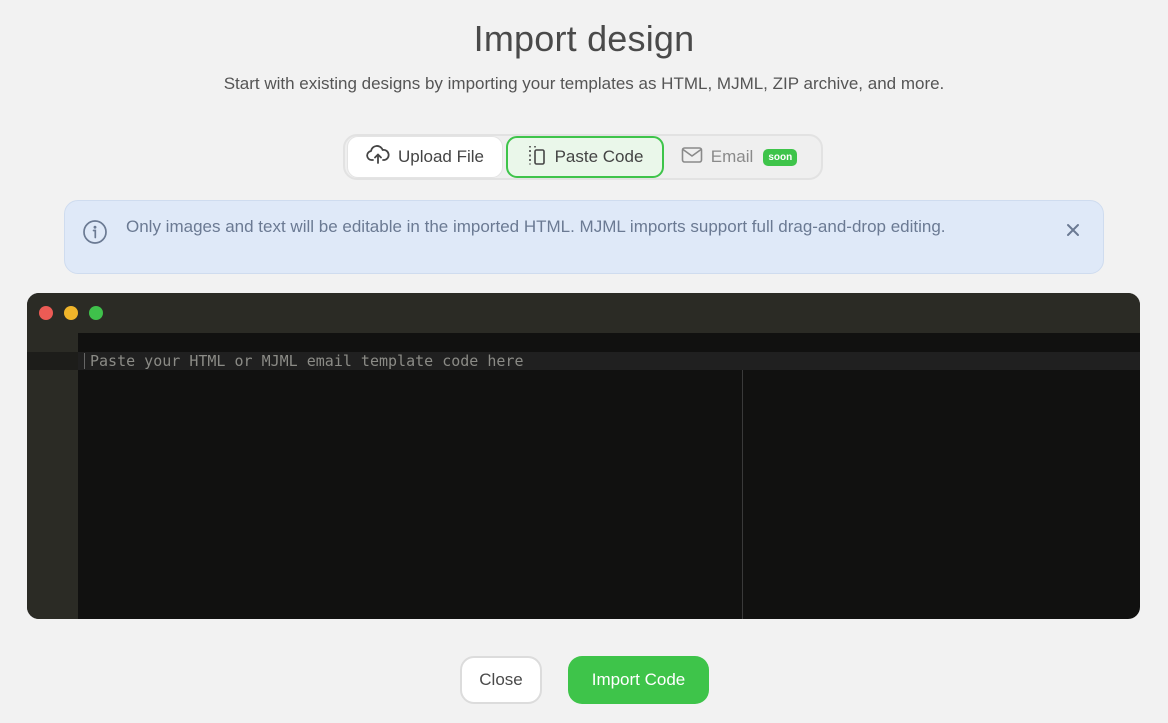  I want to click on close-button: Close, so click(501, 680).